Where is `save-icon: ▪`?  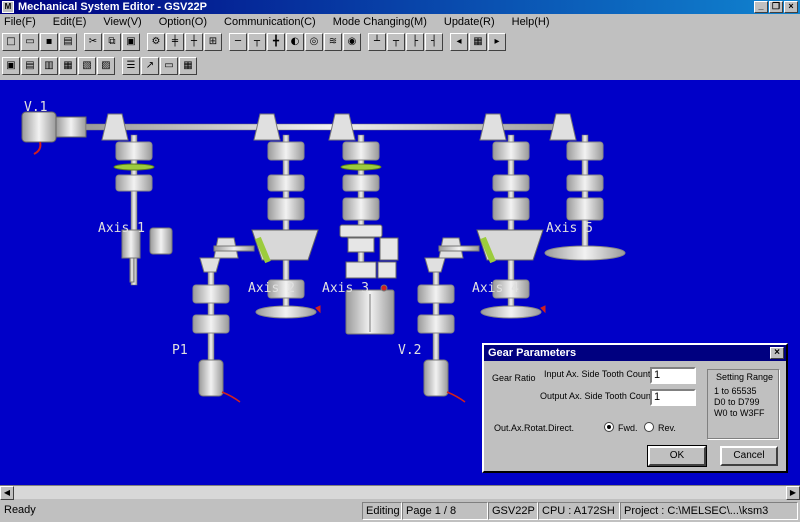 save-icon: ▪ is located at coordinates (49, 42).